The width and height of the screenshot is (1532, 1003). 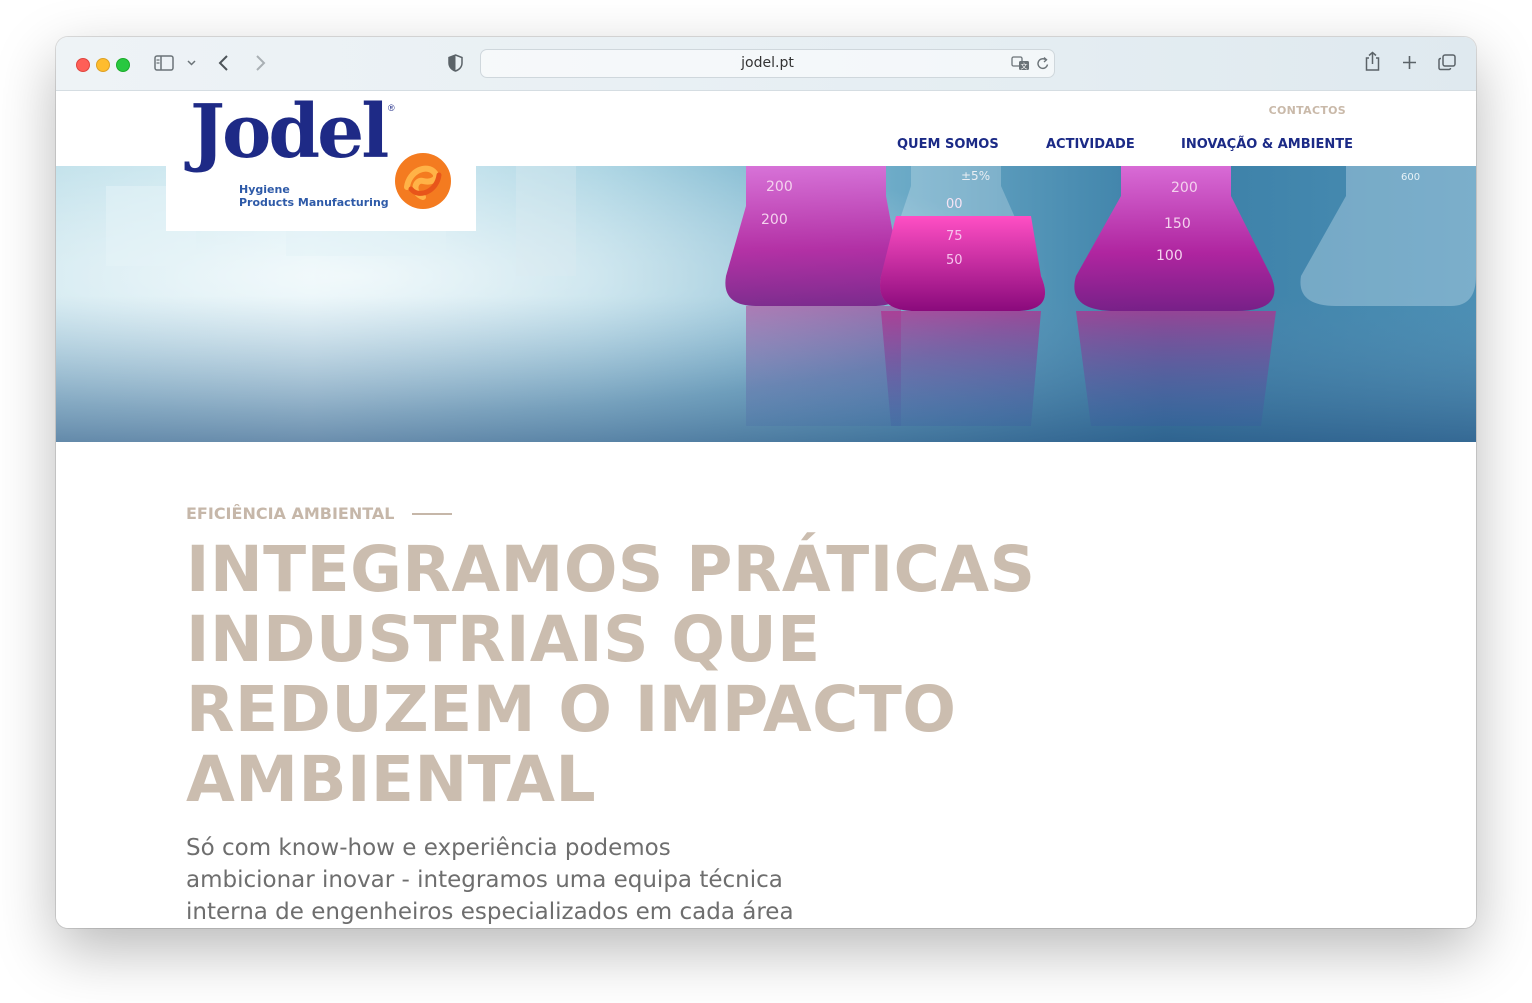 What do you see at coordinates (264, 189) in the screenshot?
I see `logo-tagline-line-1: Hygiene` at bounding box center [264, 189].